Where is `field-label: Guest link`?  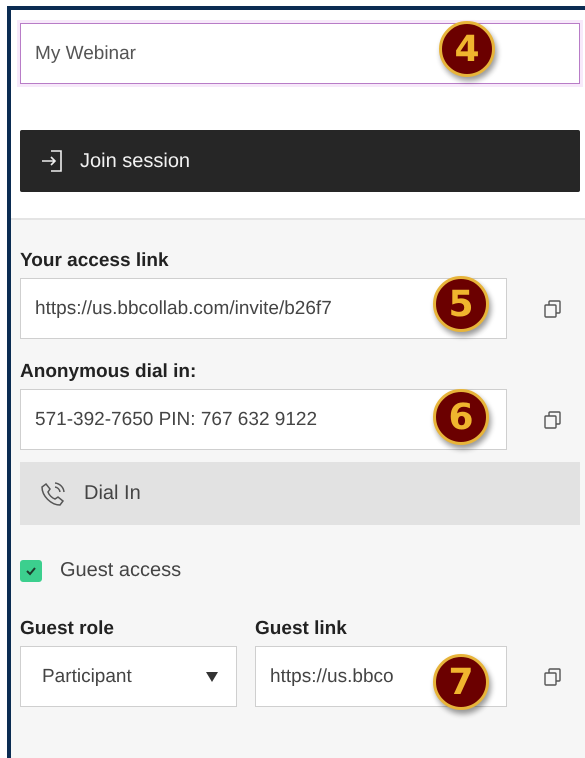
field-label: Guest link is located at coordinates (301, 629).